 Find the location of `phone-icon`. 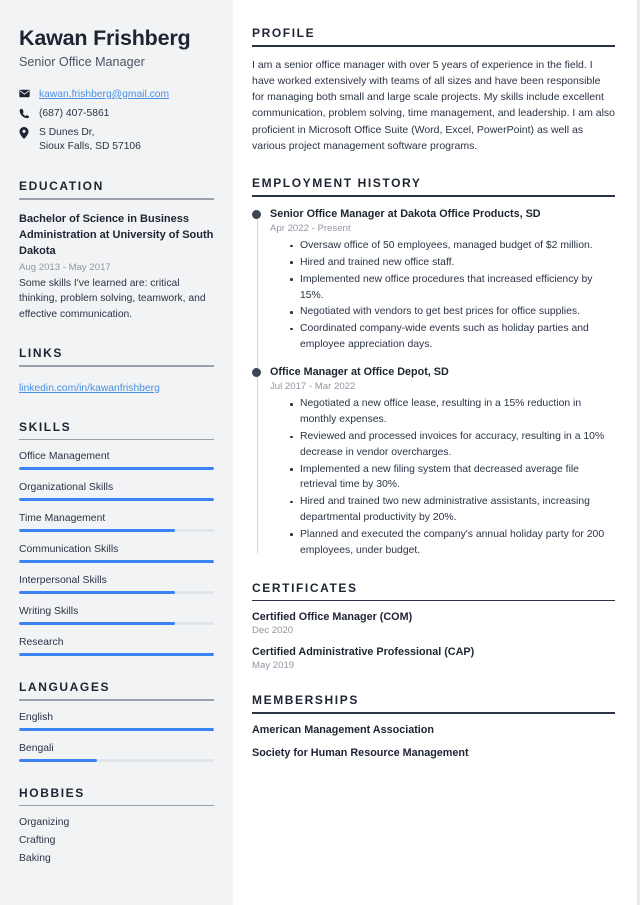

phone-icon is located at coordinates (26, 113).